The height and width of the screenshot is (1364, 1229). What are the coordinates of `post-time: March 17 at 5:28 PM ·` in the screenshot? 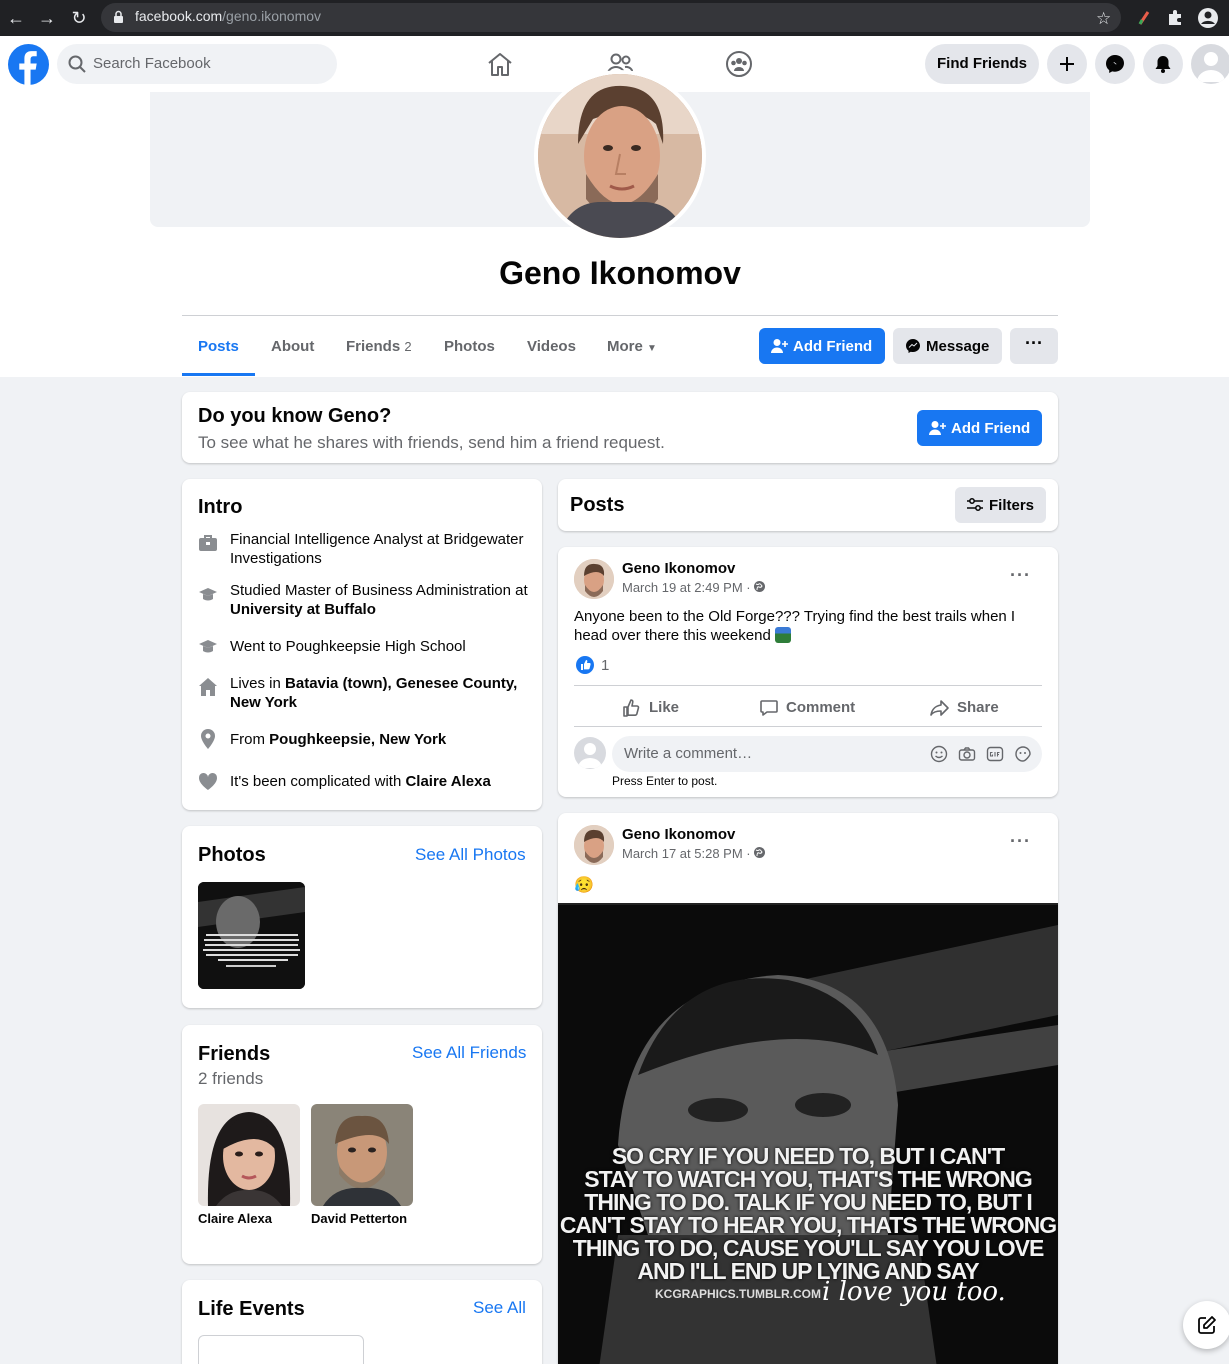 It's located at (686, 853).